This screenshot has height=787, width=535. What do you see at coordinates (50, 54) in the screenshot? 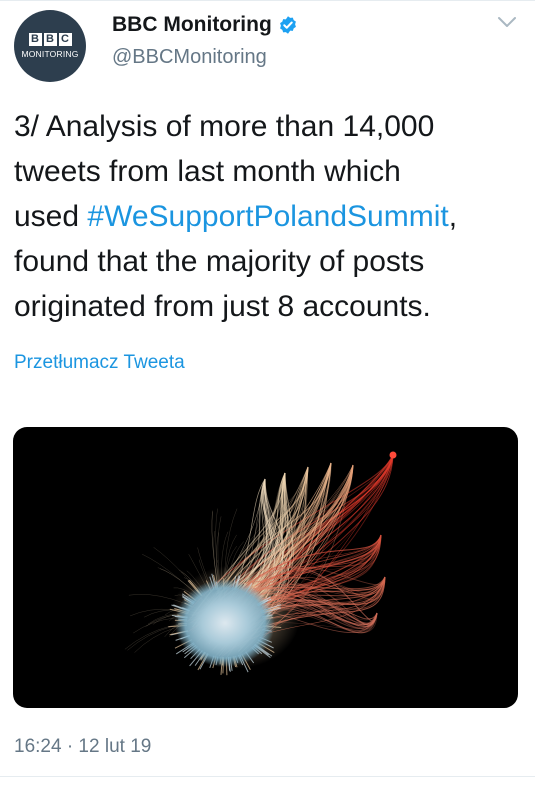
I see `bbc-logo-sub: MONITORING` at bounding box center [50, 54].